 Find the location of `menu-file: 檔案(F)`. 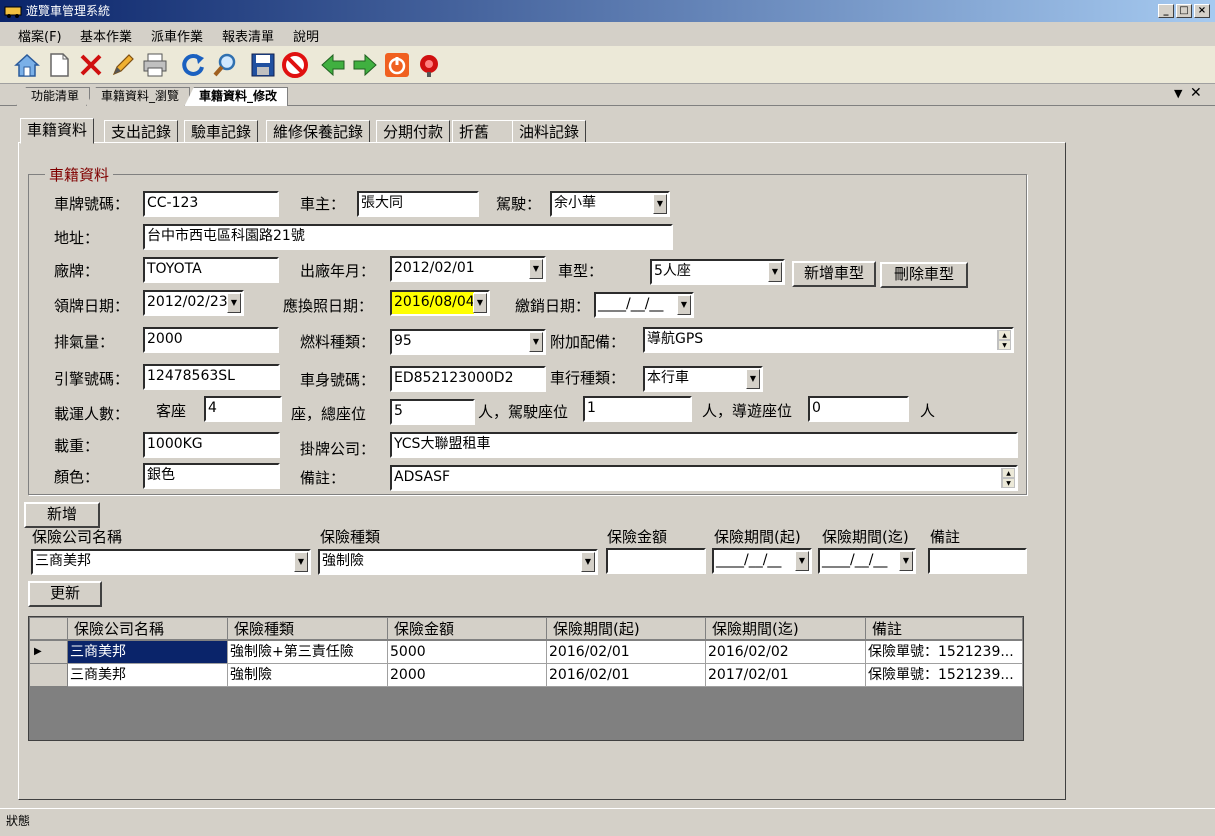

menu-file: 檔案(F) is located at coordinates (40, 35).